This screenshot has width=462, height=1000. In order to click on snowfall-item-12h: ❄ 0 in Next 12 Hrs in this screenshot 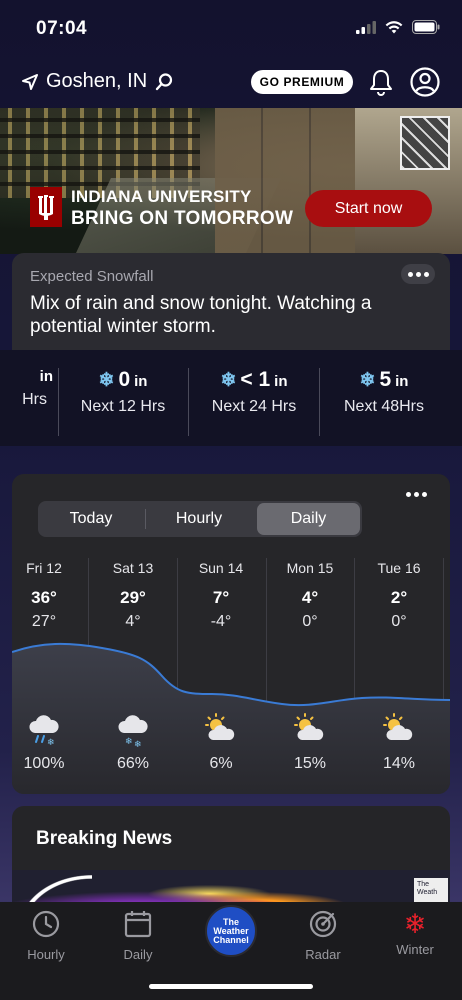, I will do `click(123, 392)`.